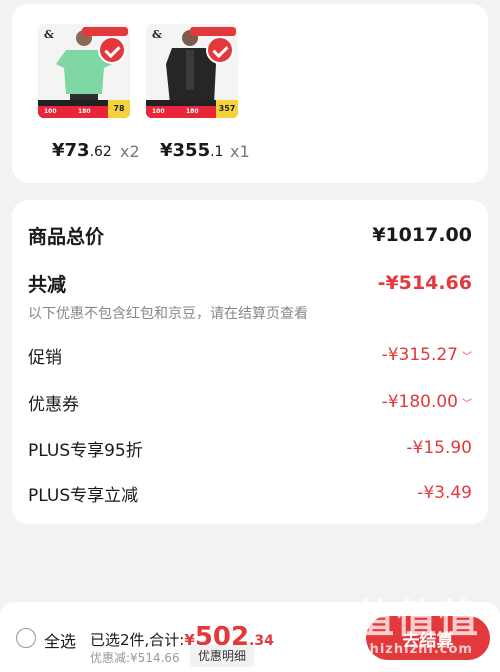 The image size is (500, 672). Describe the element at coordinates (53, 404) in the screenshot. I see `discount-label: 优惠券` at that location.